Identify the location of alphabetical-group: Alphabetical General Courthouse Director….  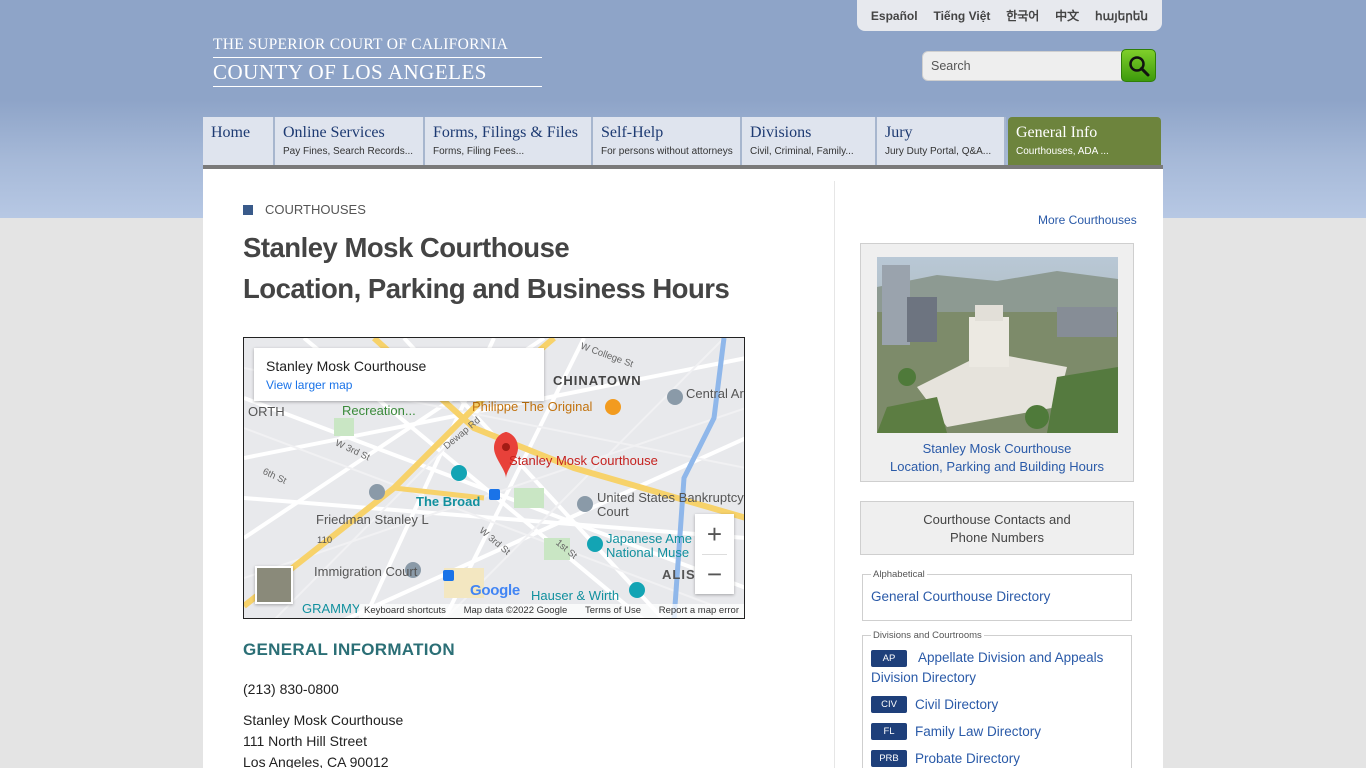
(997, 595).